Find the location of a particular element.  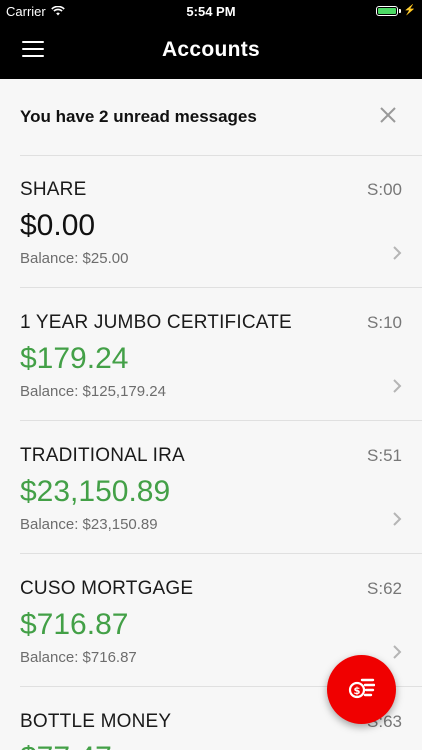

status-time: 5:54 PM is located at coordinates (211, 11).